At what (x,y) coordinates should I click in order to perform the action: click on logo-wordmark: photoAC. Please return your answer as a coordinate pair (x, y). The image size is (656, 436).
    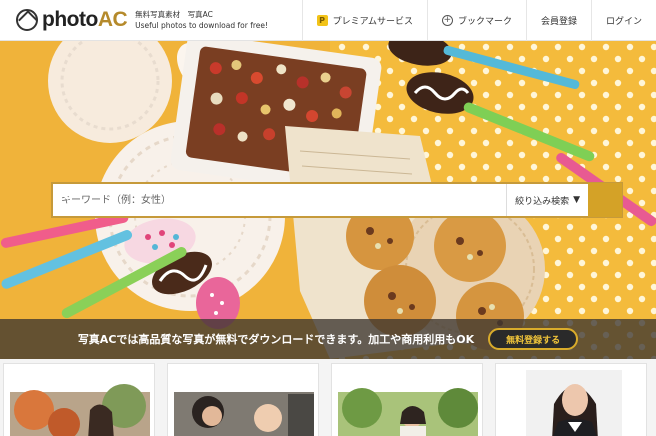
    Looking at the image, I should click on (85, 20).